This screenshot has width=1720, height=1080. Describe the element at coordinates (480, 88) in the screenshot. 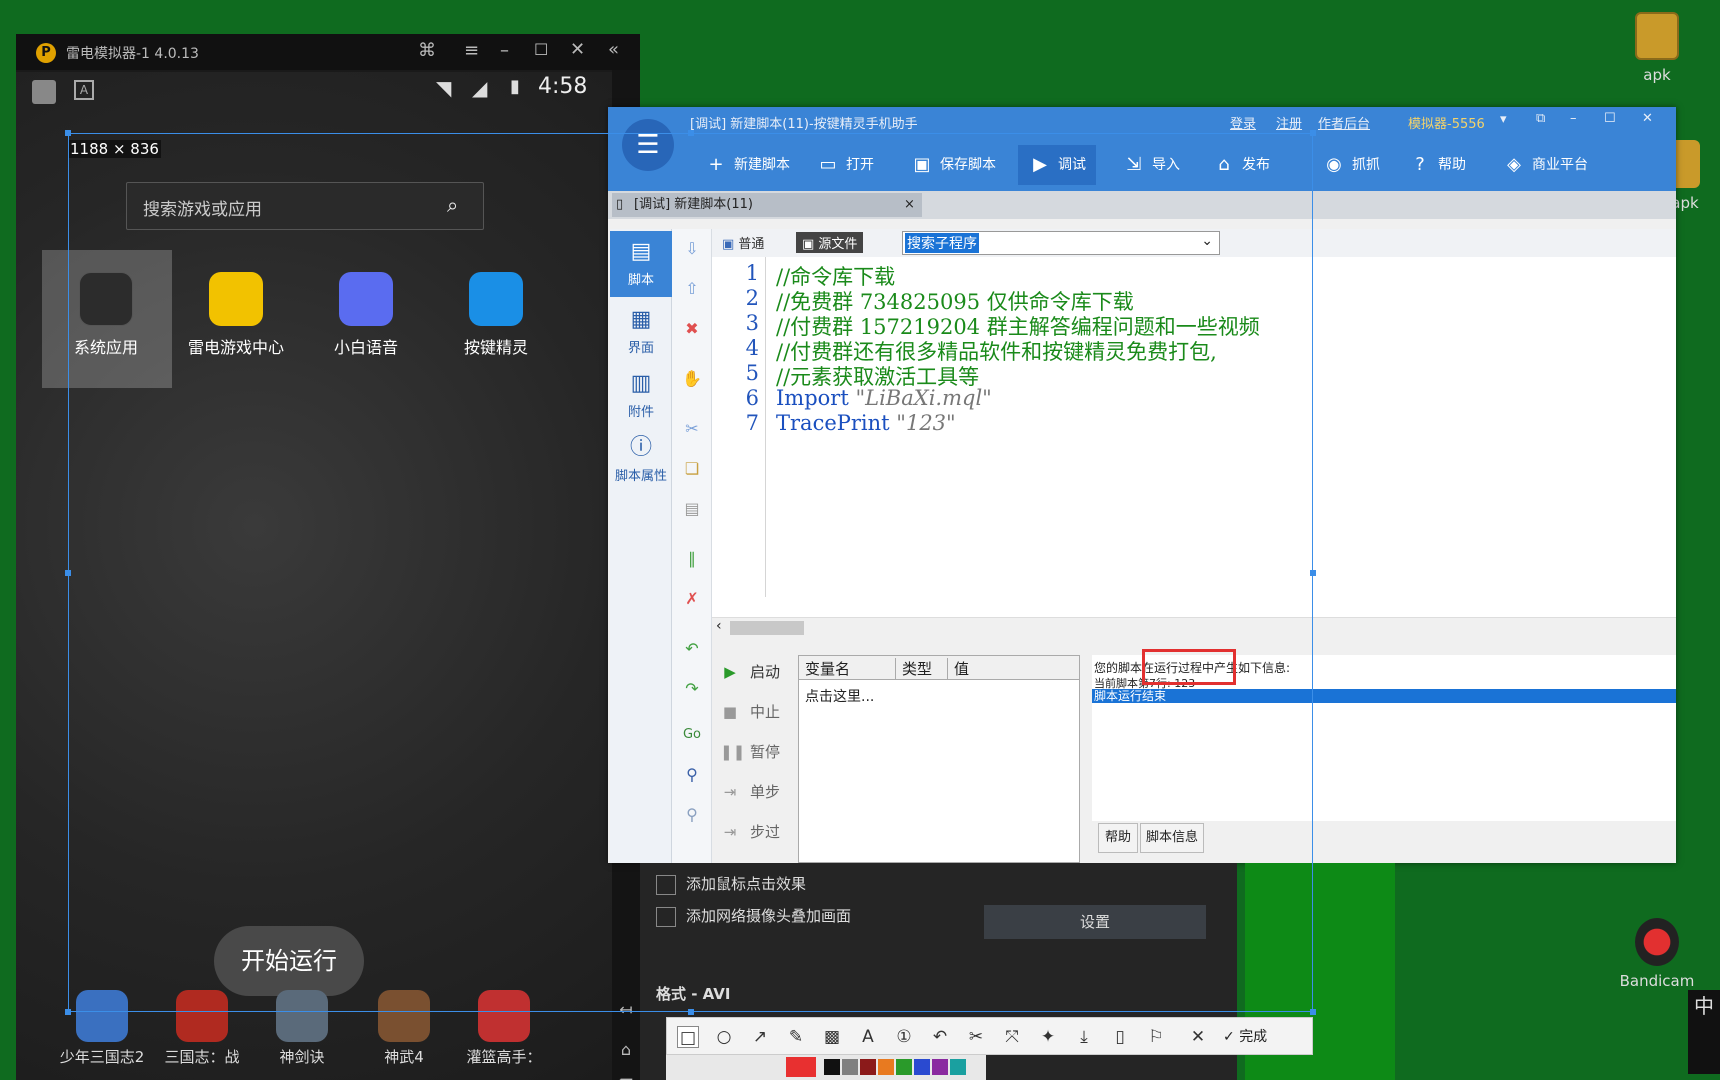

I see `signal-icon: ◢` at that location.